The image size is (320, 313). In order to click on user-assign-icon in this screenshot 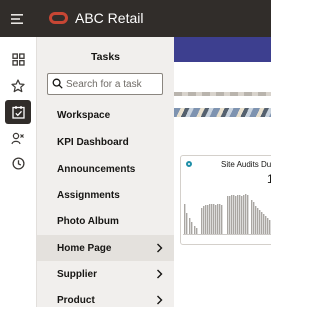, I will do `click(17, 138)`.